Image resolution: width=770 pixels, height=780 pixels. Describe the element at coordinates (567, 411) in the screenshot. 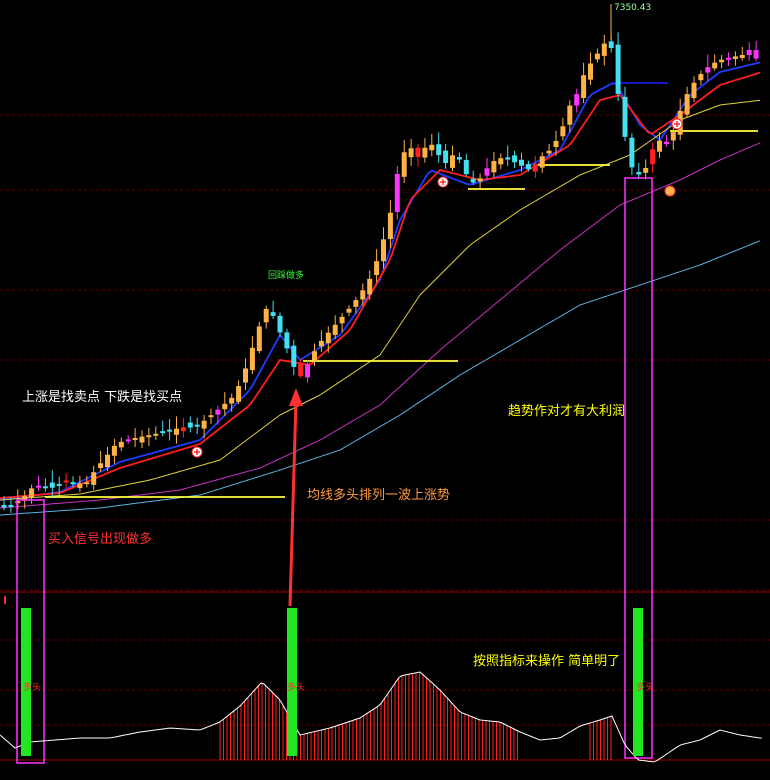

I see `trend-profit-note: 趋势作对才有大利润` at that location.